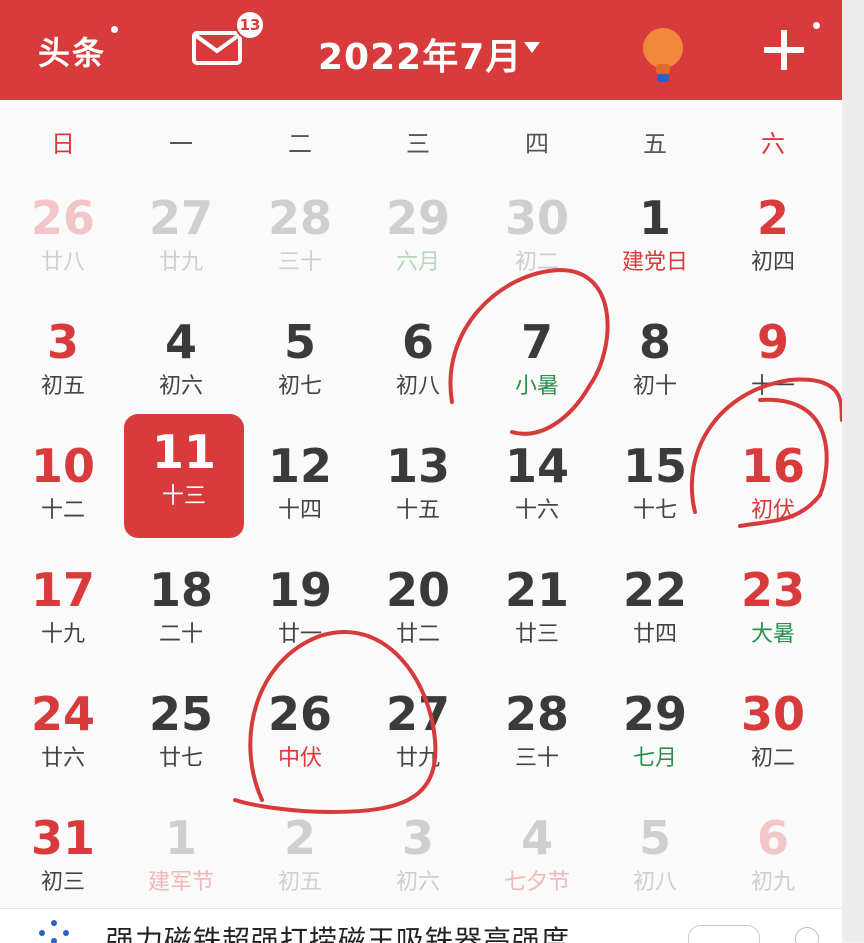 This screenshot has width=864, height=943. What do you see at coordinates (655, 738) in the screenshot?
I see `day-cell: 29 七月` at bounding box center [655, 738].